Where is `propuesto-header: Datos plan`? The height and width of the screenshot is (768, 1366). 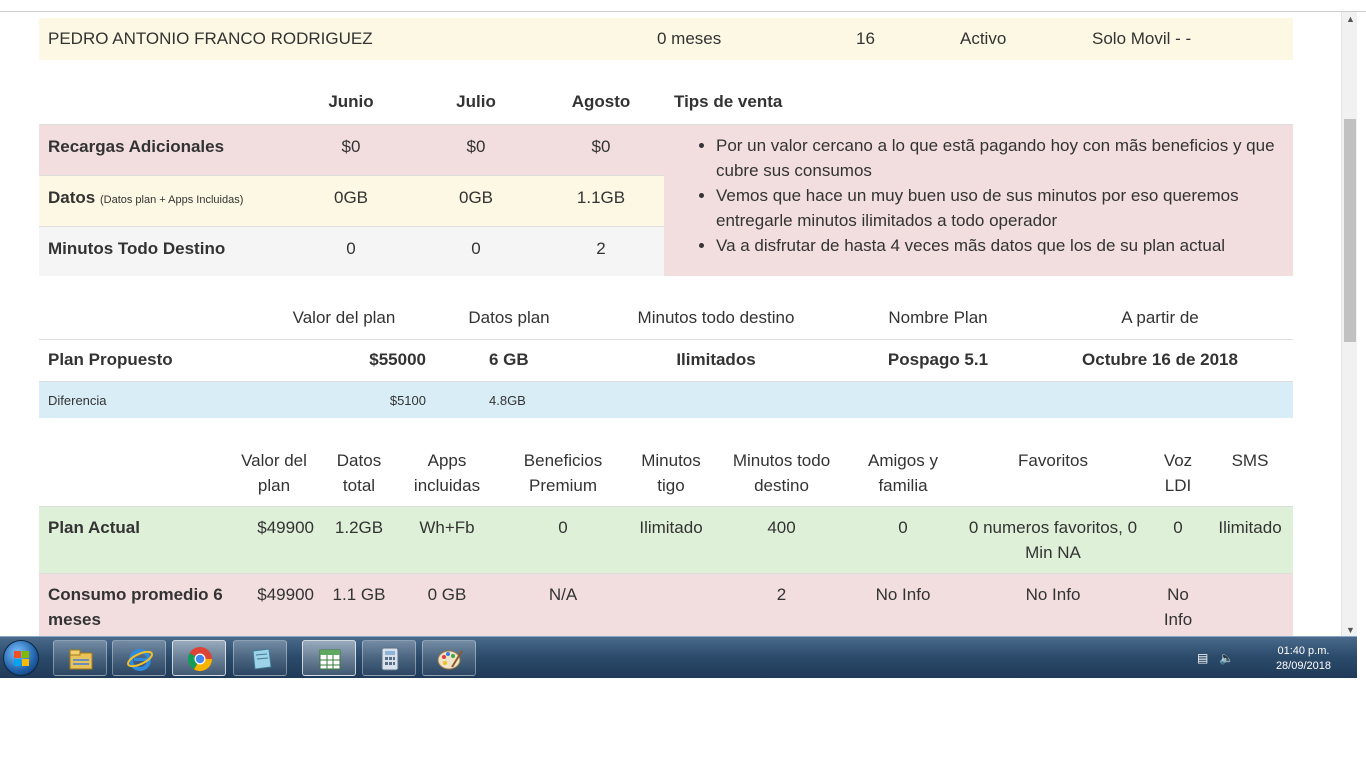 propuesto-header: Datos plan is located at coordinates (509, 317).